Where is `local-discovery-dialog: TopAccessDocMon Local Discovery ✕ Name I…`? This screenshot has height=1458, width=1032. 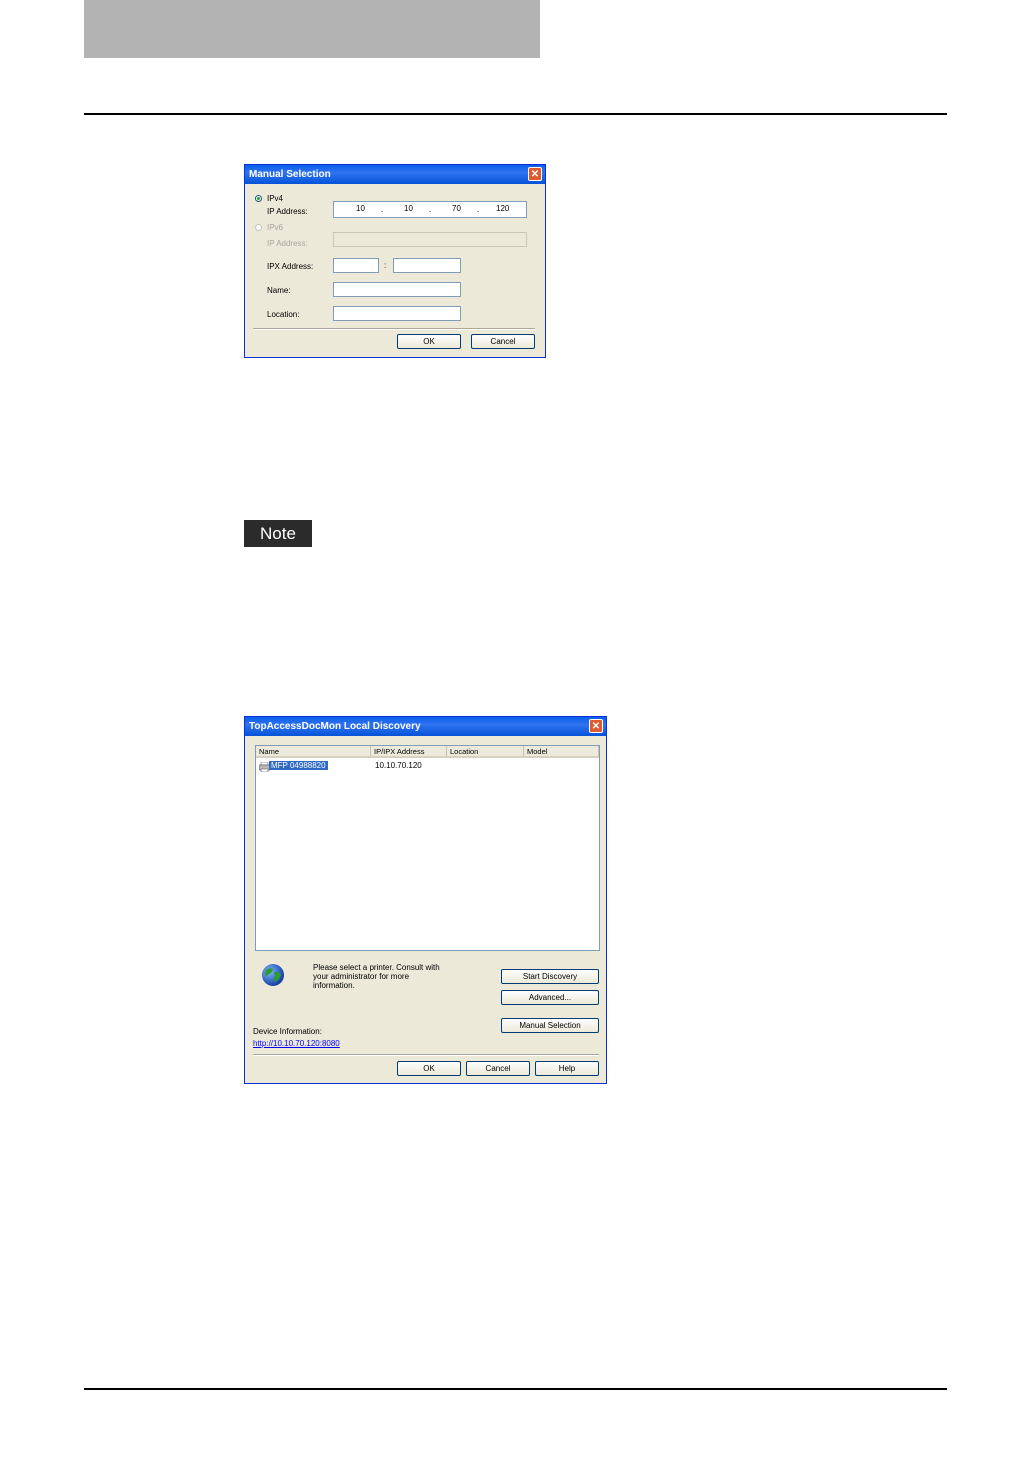 local-discovery-dialog: TopAccessDocMon Local Discovery ✕ Name I… is located at coordinates (425, 900).